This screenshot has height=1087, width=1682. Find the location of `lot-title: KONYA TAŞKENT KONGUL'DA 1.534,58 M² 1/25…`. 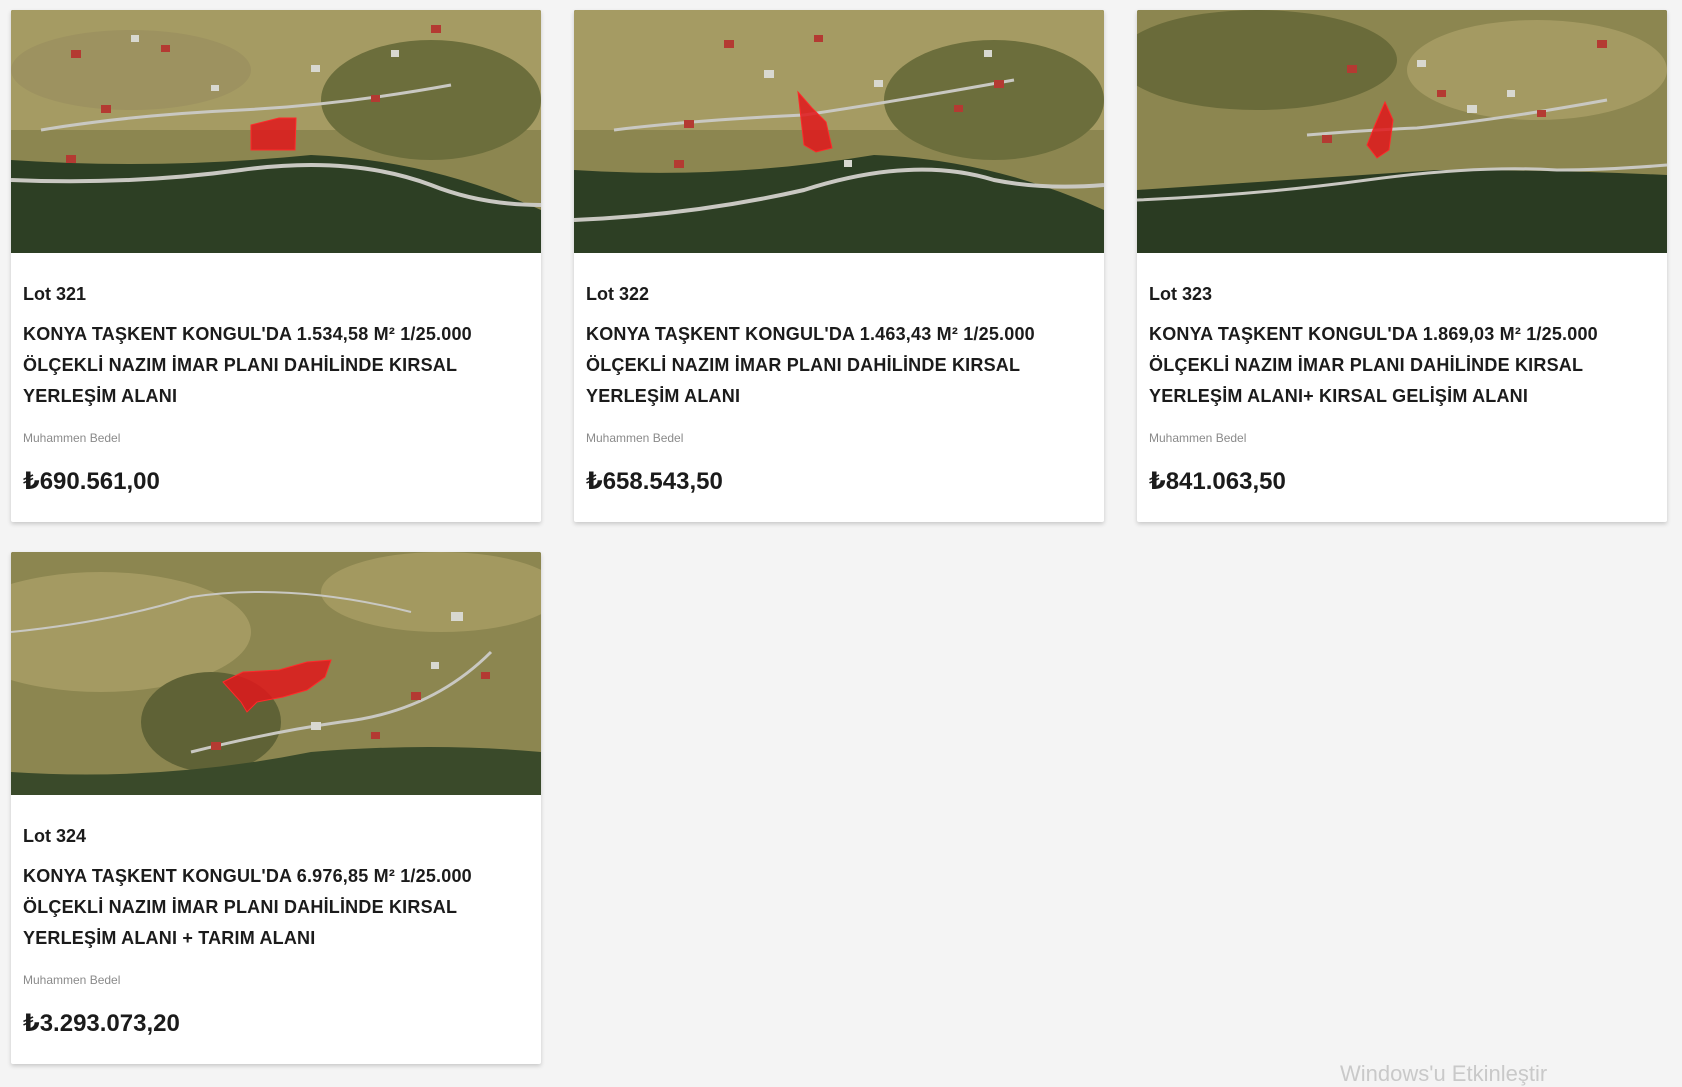

lot-title: KONYA TAŞKENT KONGUL'DA 1.534,58 M² 1/25… is located at coordinates (276, 365).